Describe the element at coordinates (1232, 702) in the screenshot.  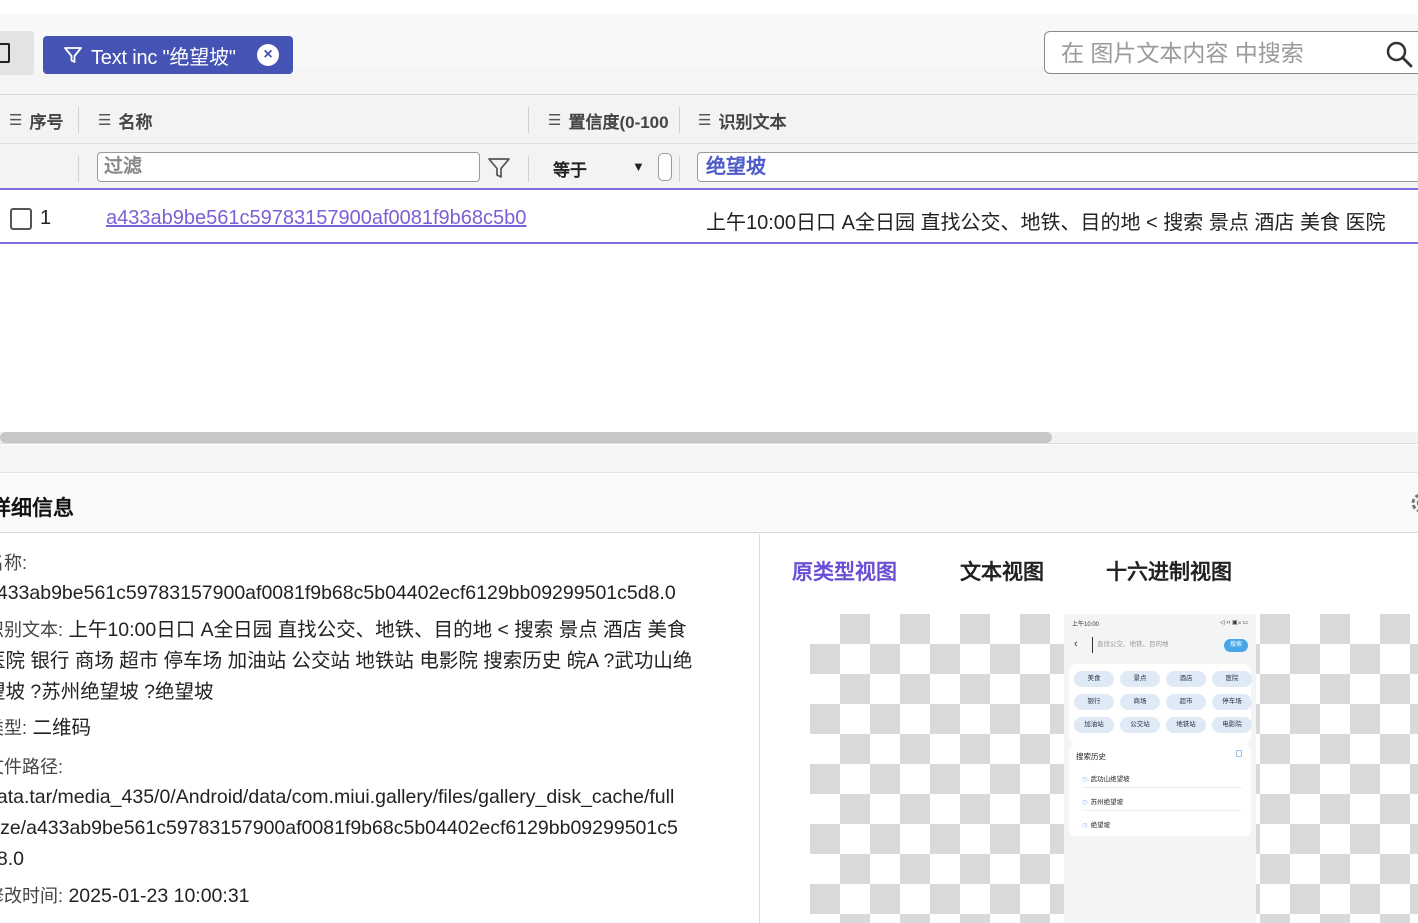
I see `category-chip: 停车场` at that location.